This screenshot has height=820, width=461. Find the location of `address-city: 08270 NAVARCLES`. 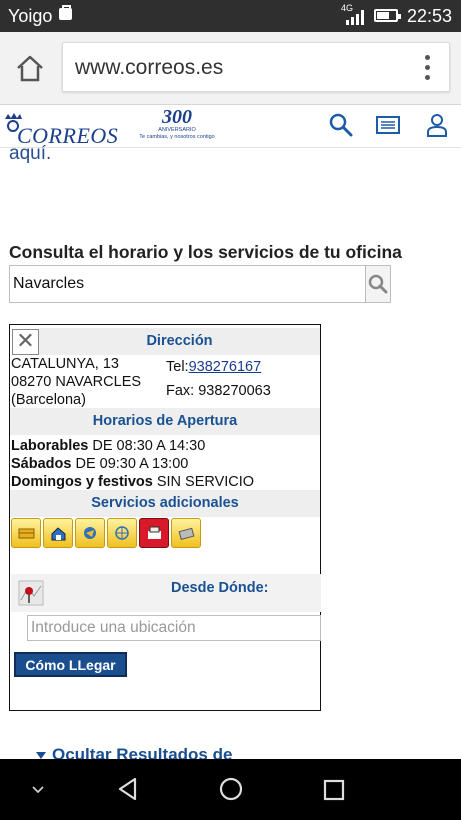

address-city: 08270 NAVARCLES is located at coordinates (76, 382).